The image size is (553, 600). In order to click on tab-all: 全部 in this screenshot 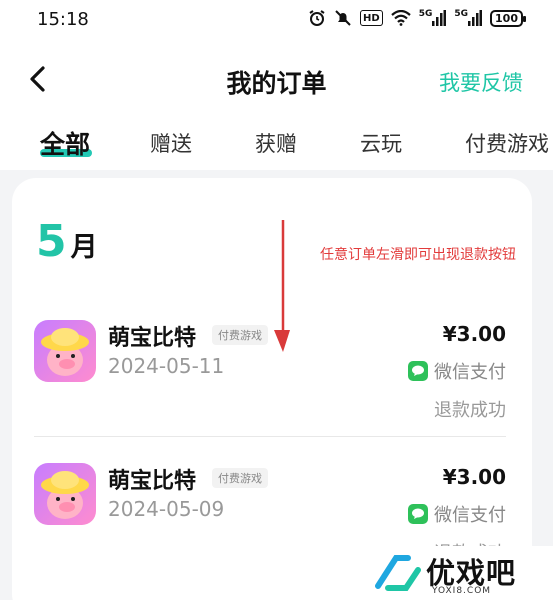, I will do `click(65, 143)`.